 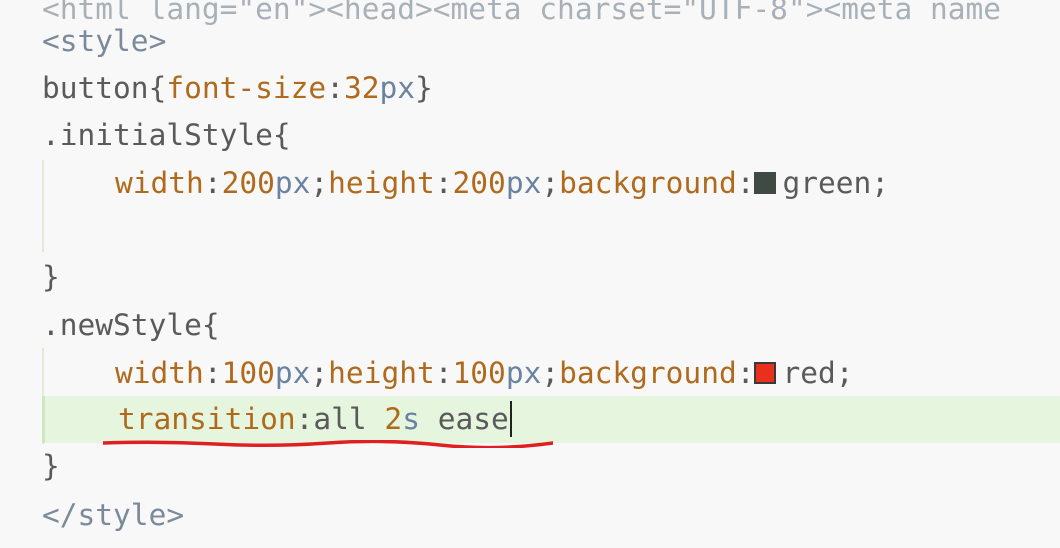 What do you see at coordinates (104, 41) in the screenshot?
I see `style-open-tag: <style>` at bounding box center [104, 41].